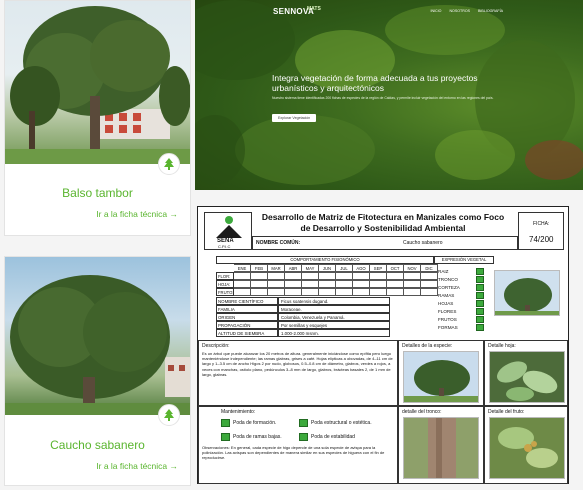  Describe the element at coordinates (422, 412) in the screenshot. I see `detalle-tronco-label: detalle del tronco:` at that location.